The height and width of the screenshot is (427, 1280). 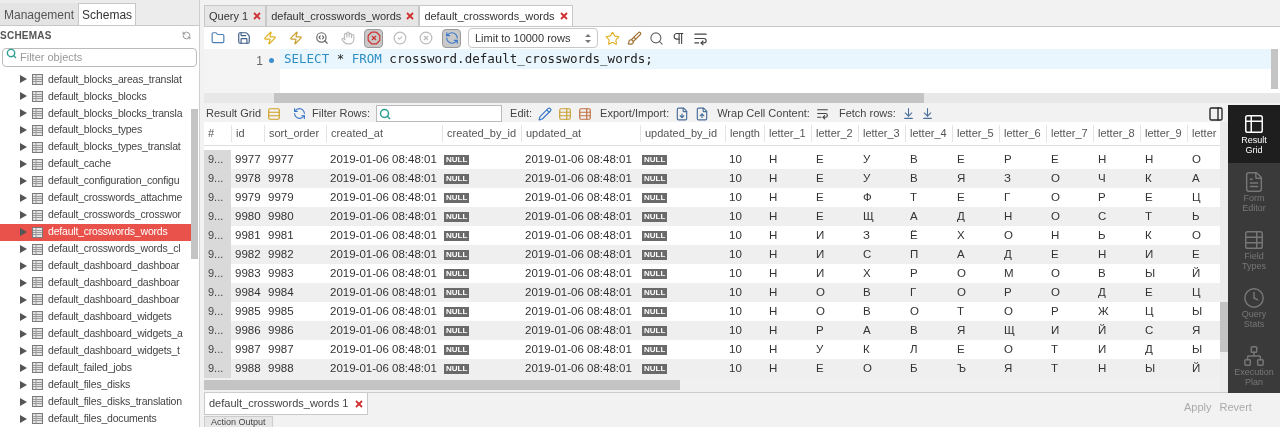 What do you see at coordinates (95, 249) in the screenshot?
I see `schema-table-item: default_crosswords_words_cl` at bounding box center [95, 249].